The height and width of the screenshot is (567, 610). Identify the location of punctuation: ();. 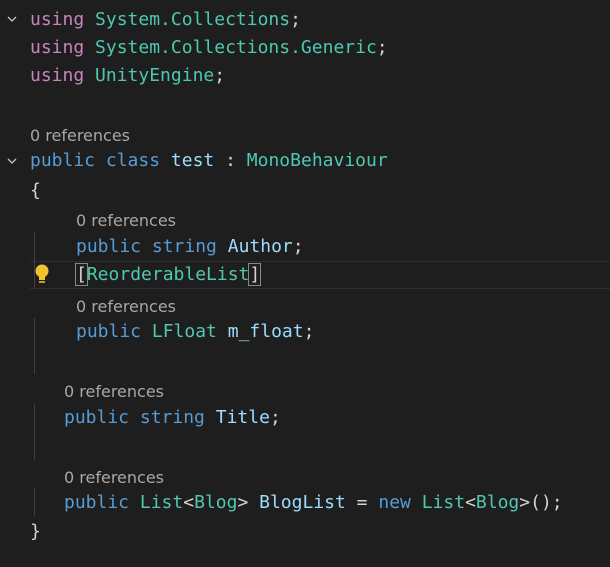
(546, 502).